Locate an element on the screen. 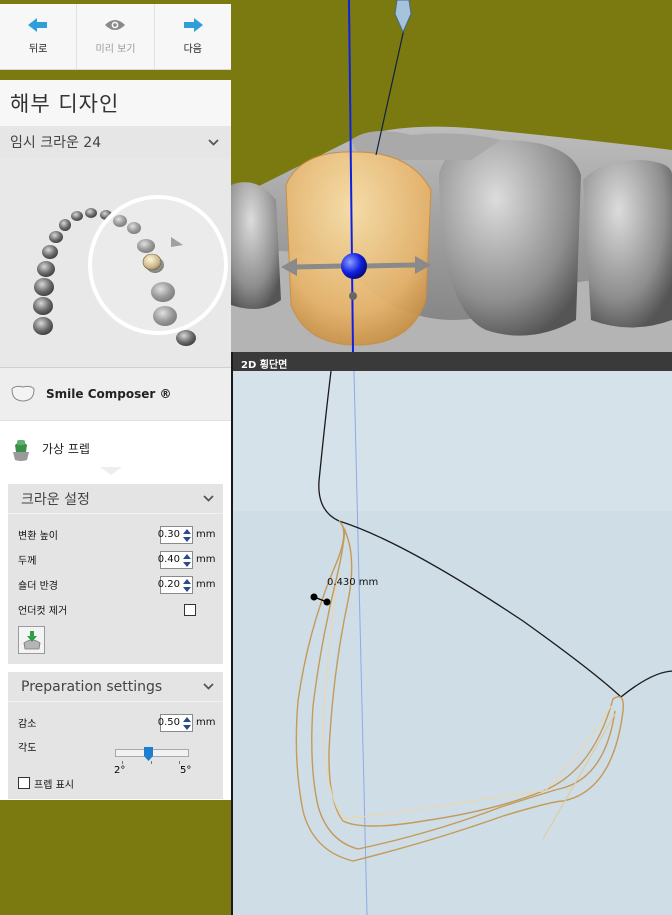 The width and height of the screenshot is (672, 915). next-label: 다음 is located at coordinates (193, 49).